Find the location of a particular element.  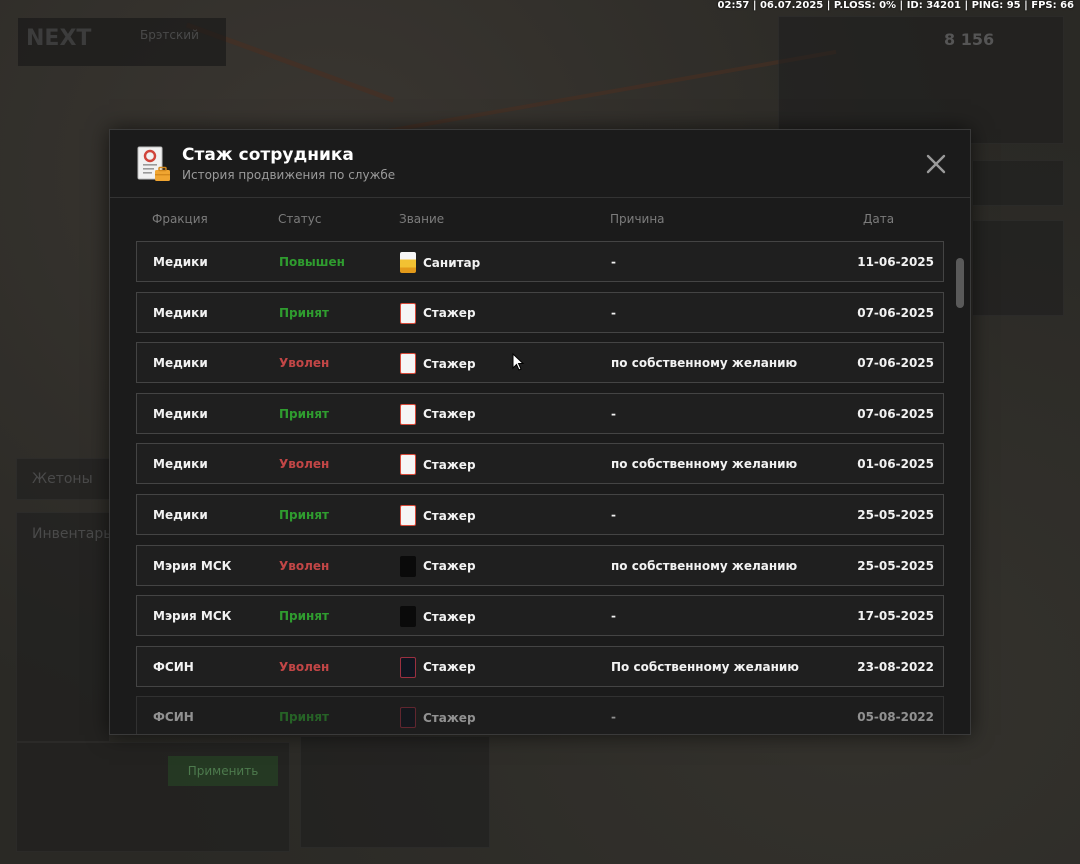

bg-server-logo: NEXT Брэтский is located at coordinates (122, 42).